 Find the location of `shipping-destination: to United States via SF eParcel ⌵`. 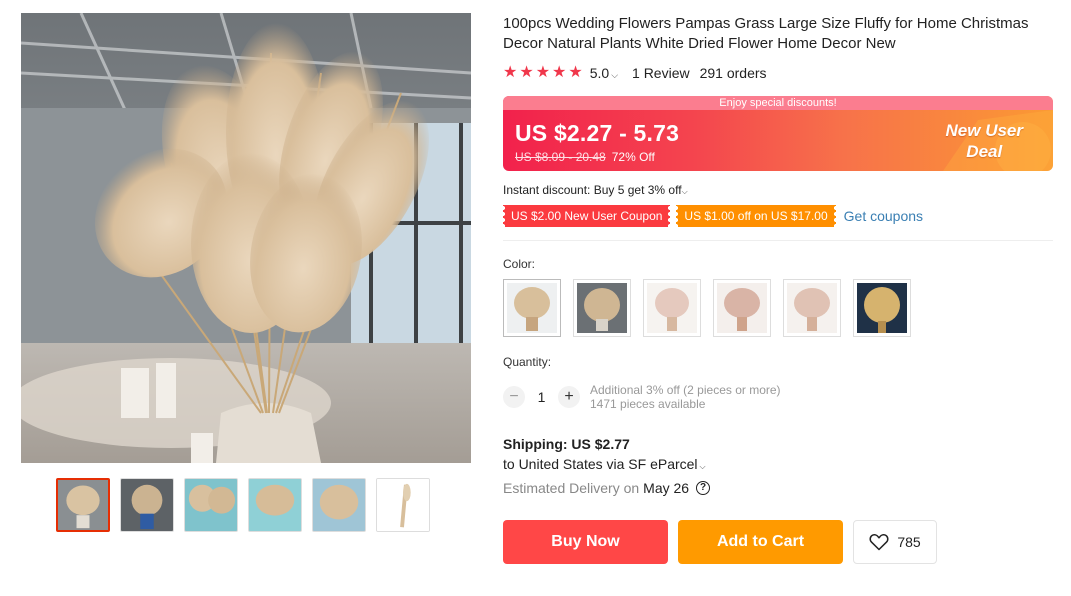

shipping-destination: to United States via SF eParcel ⌵ is located at coordinates (778, 464).